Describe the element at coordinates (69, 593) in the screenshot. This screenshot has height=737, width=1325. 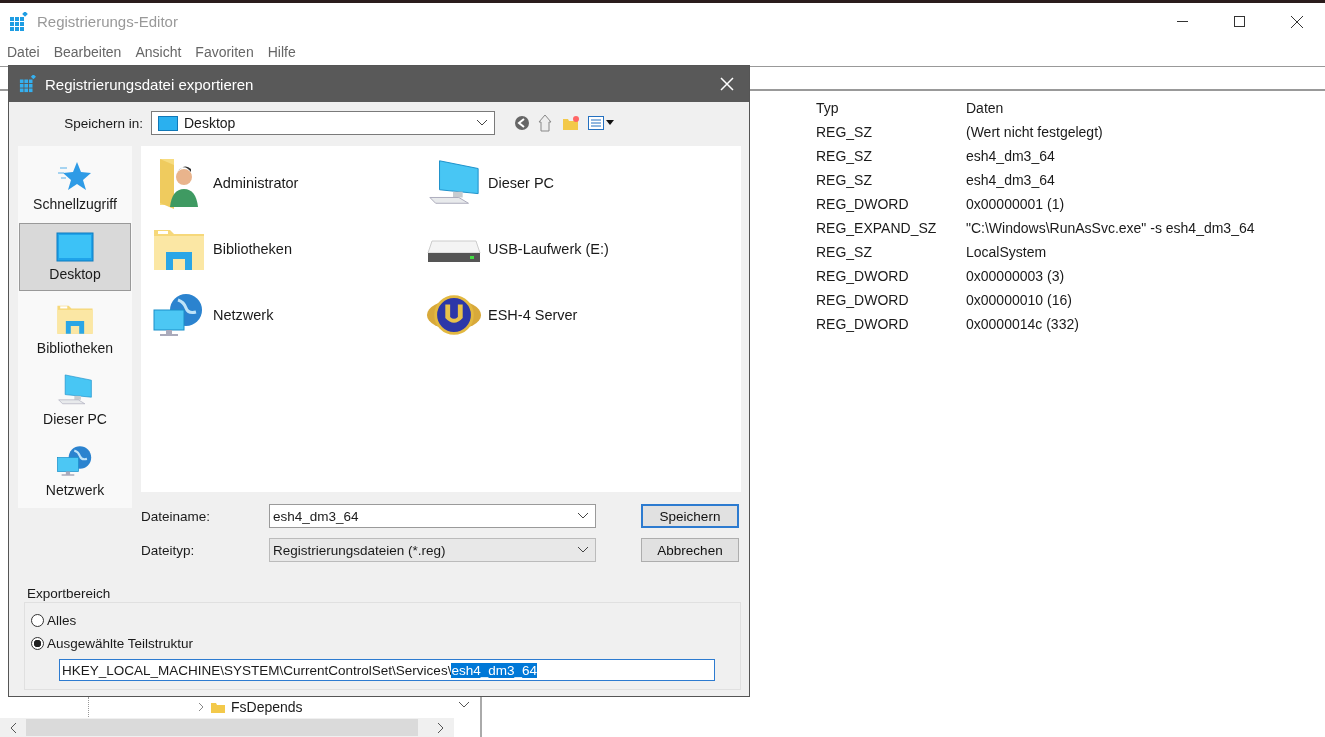
I see `group-title: Exportbereich` at that location.